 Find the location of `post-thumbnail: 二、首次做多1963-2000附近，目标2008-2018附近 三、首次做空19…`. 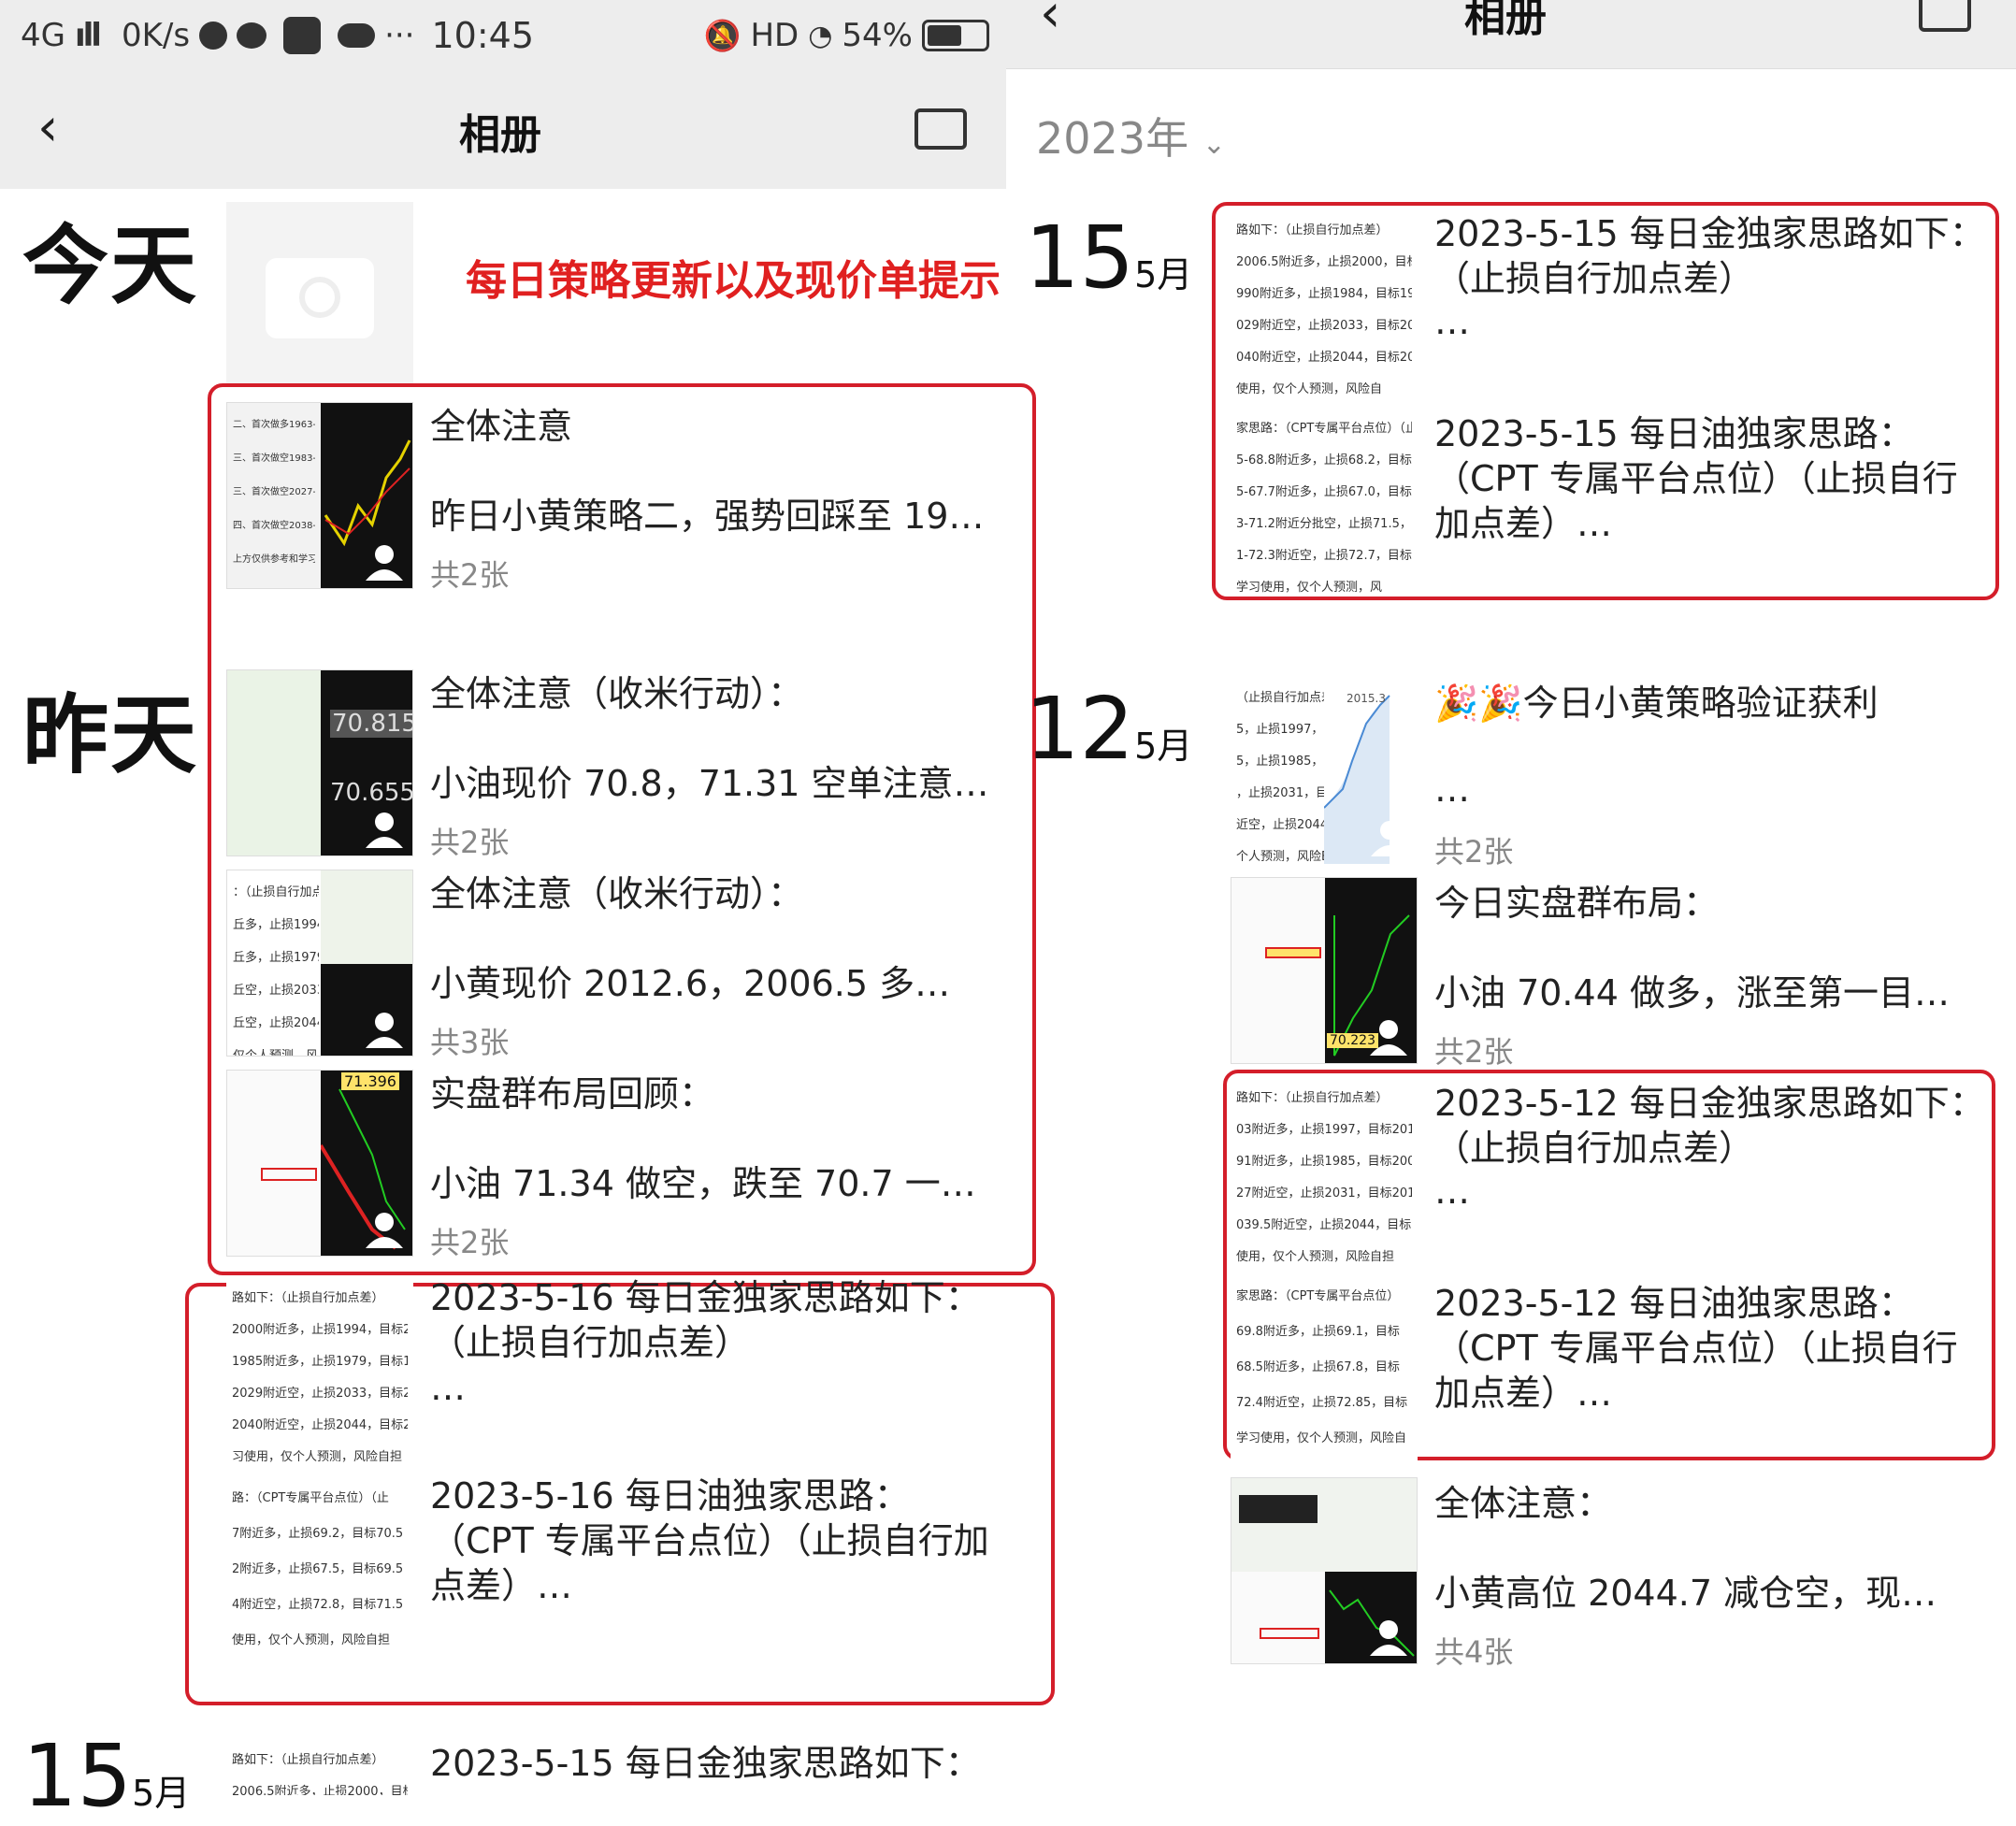

post-thumbnail: 二、首次做多1963-2000附近，目标2008-2018附近 三、首次做空19… is located at coordinates (319, 496).